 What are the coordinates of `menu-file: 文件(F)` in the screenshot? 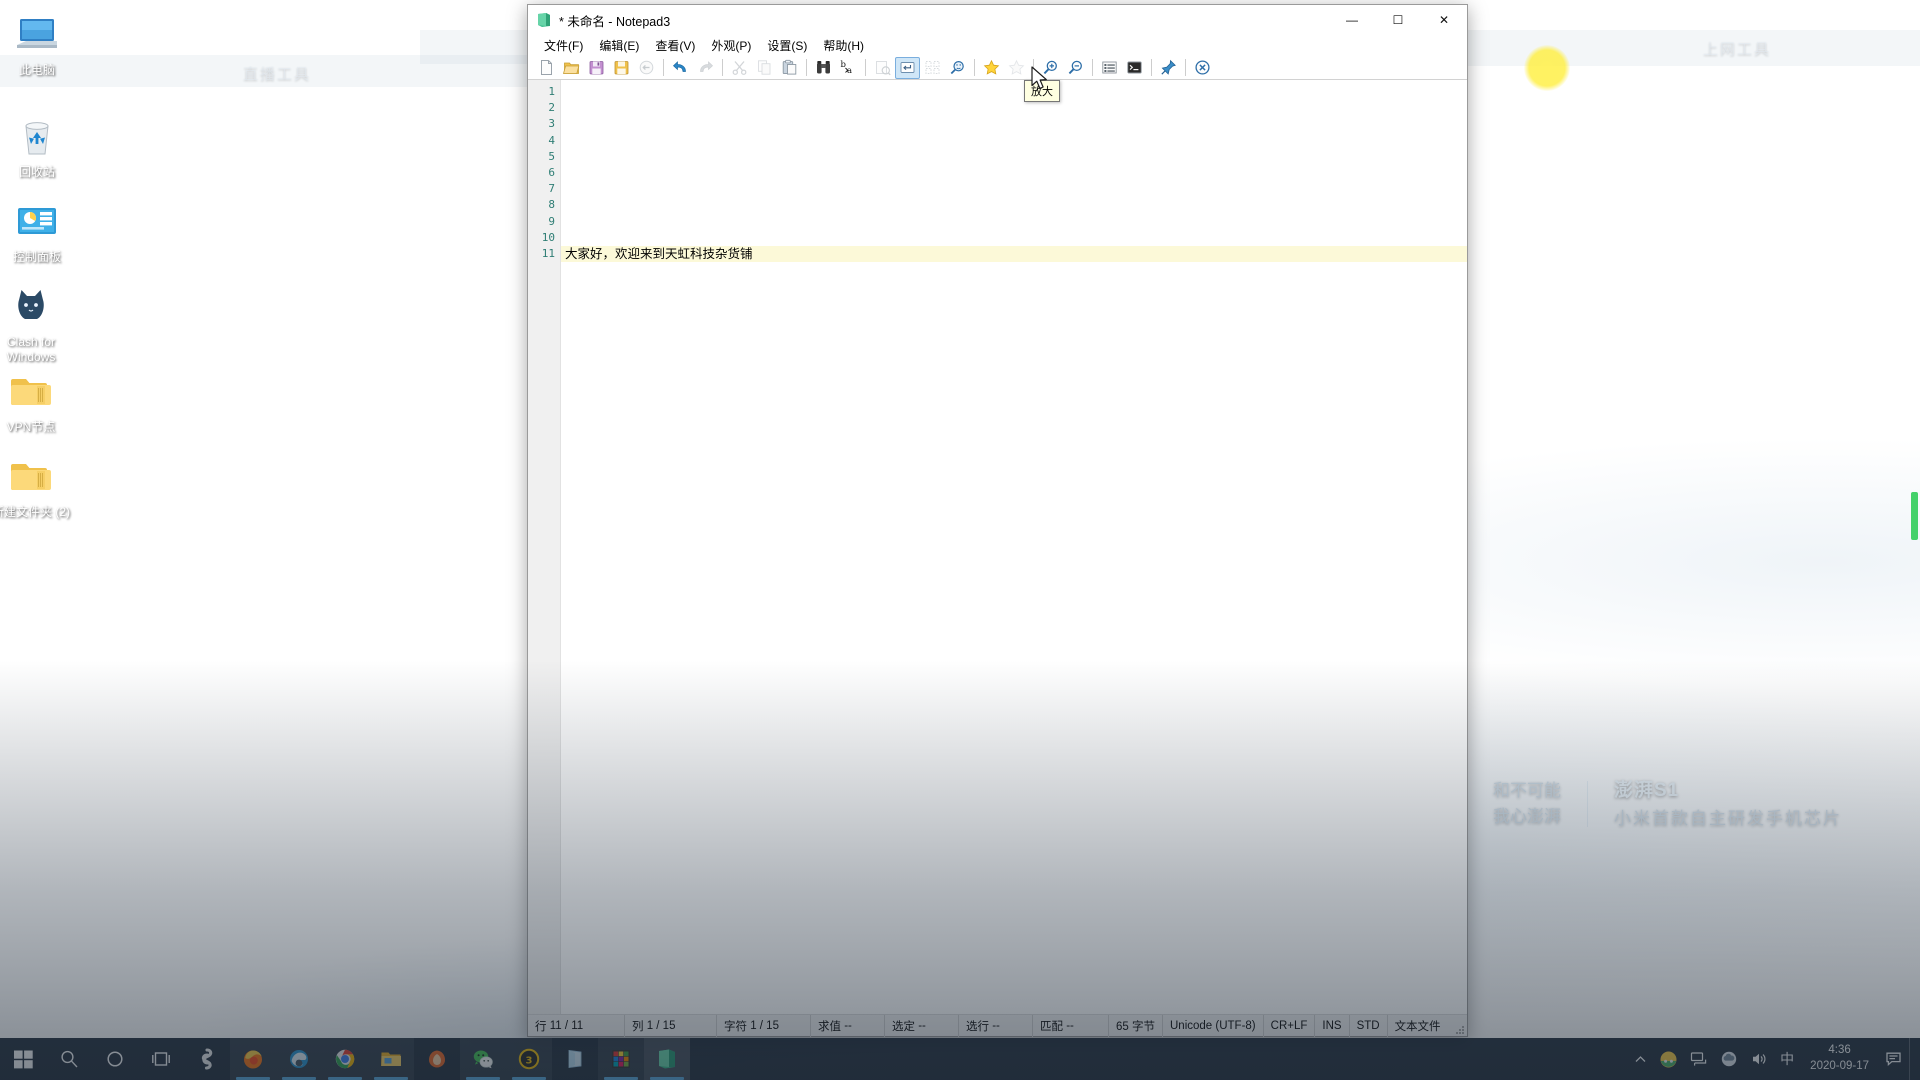 It's located at (563, 45).